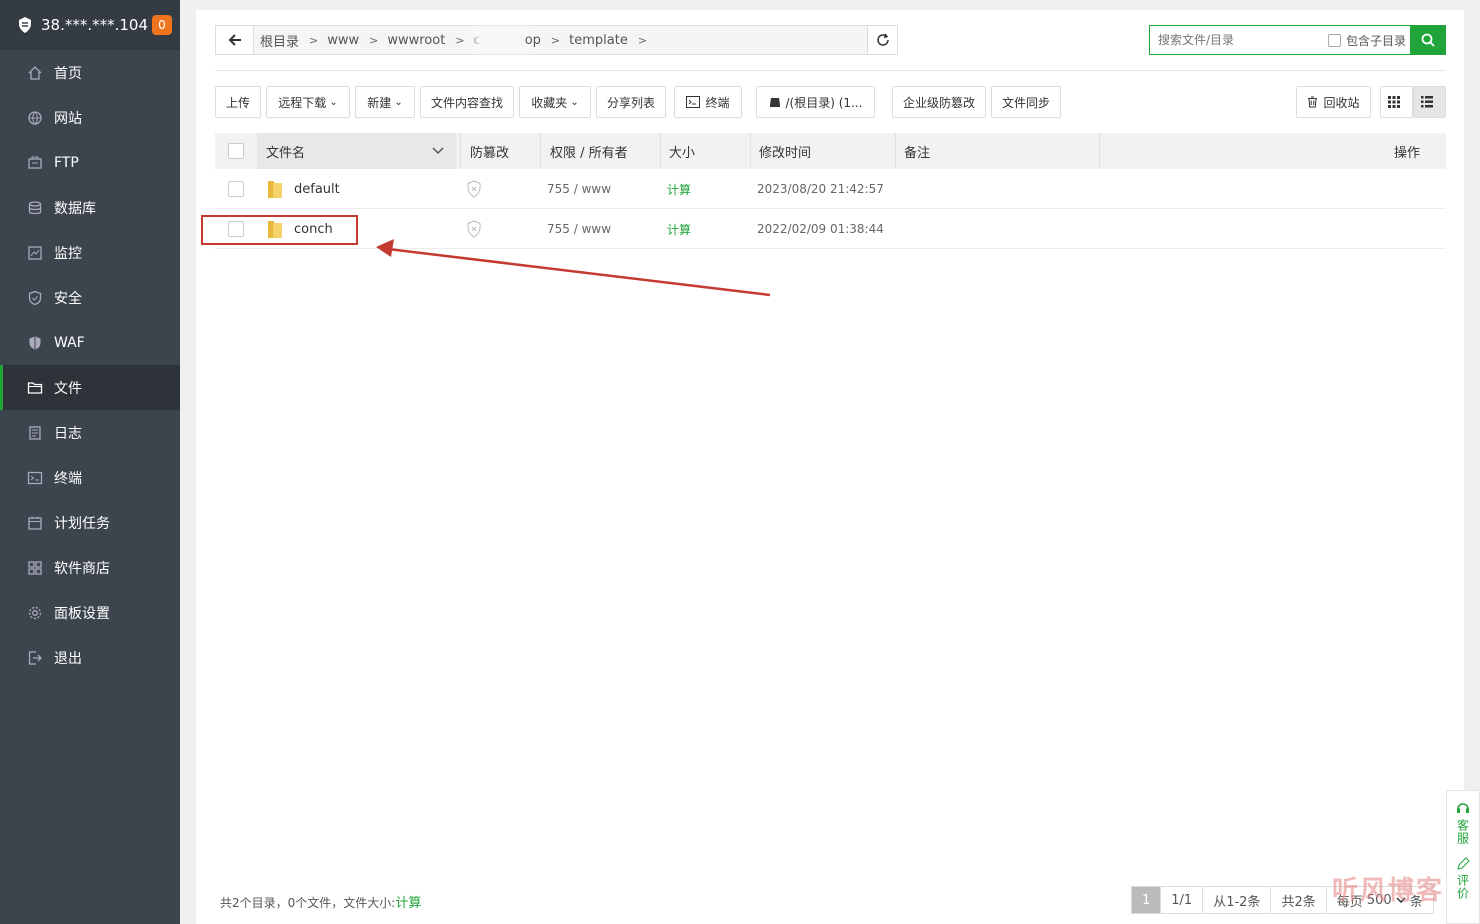 The height and width of the screenshot is (924, 1480). What do you see at coordinates (612, 40) in the screenshot?
I see `crumb-template: template >` at bounding box center [612, 40].